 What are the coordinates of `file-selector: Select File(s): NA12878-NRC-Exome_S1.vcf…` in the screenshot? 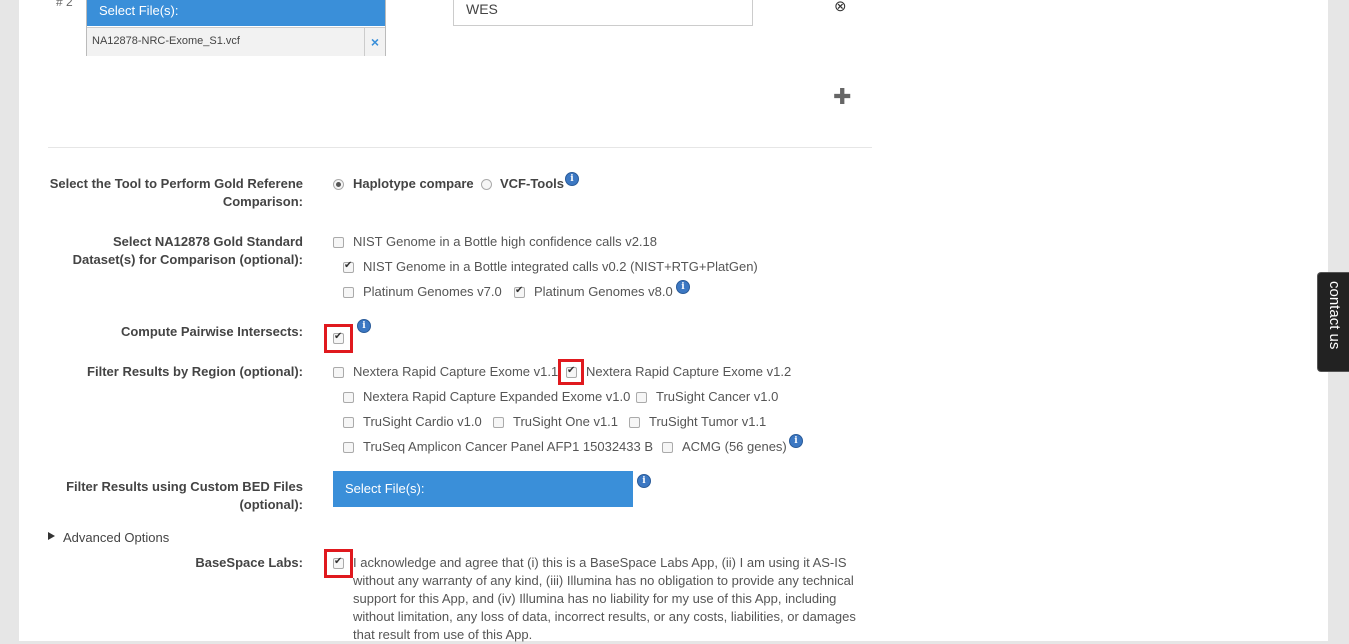 It's located at (236, 28).